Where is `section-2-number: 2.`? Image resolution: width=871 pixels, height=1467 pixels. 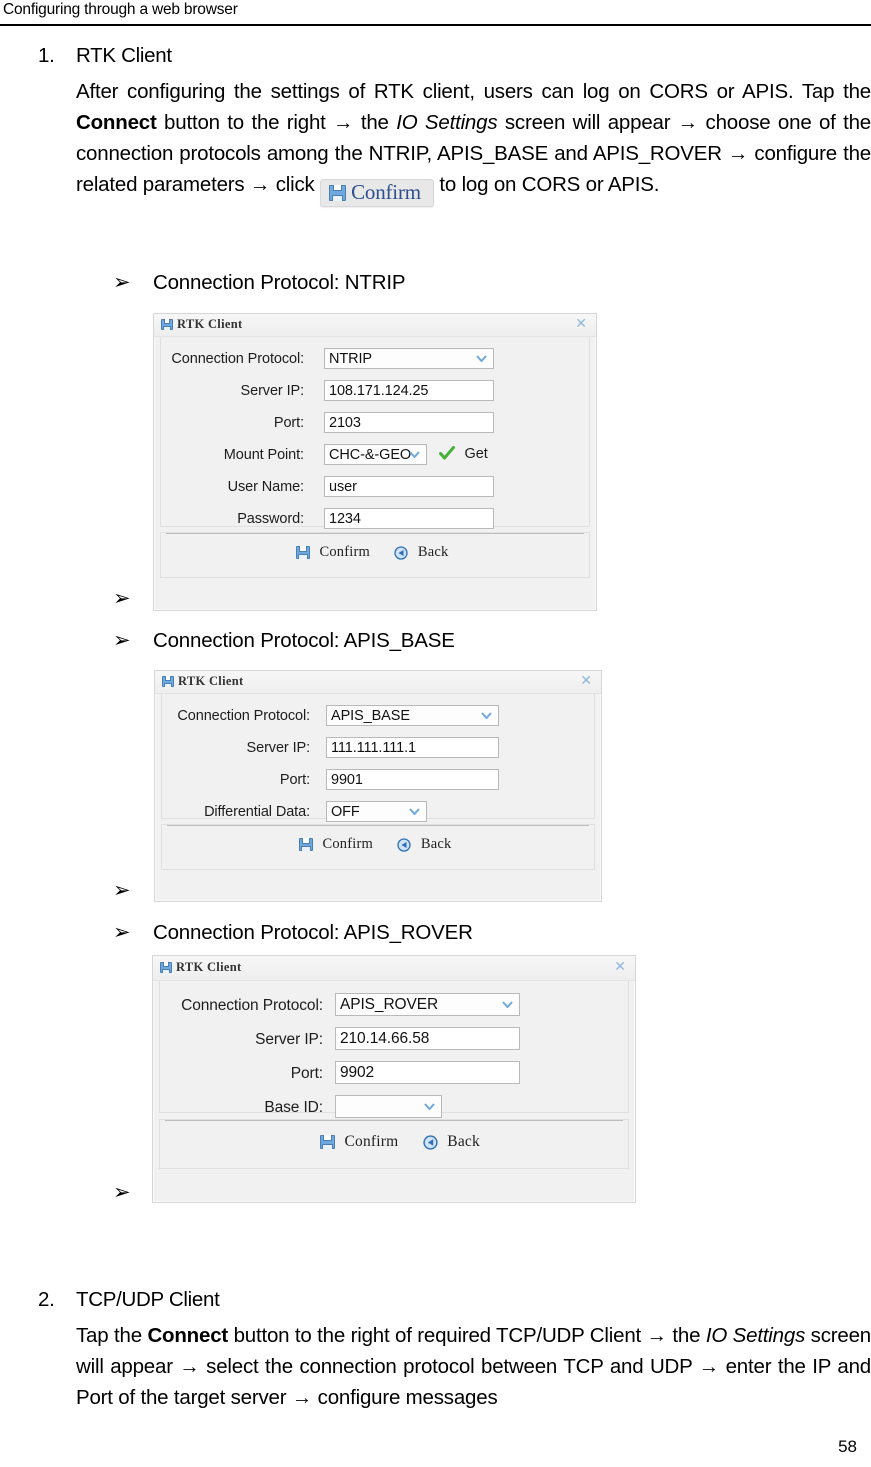
section-2-number: 2. is located at coordinates (46, 1299).